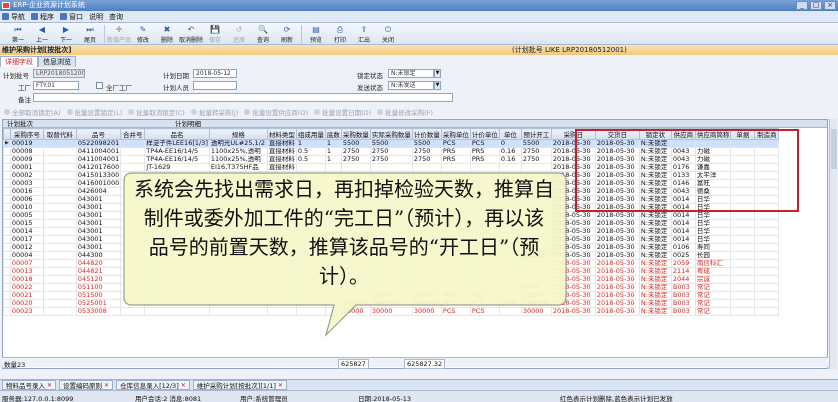 This screenshot has height=402, width=838. Describe the element at coordinates (310, 159) in the screenshot. I see `table-cell: 0.5` at that location.